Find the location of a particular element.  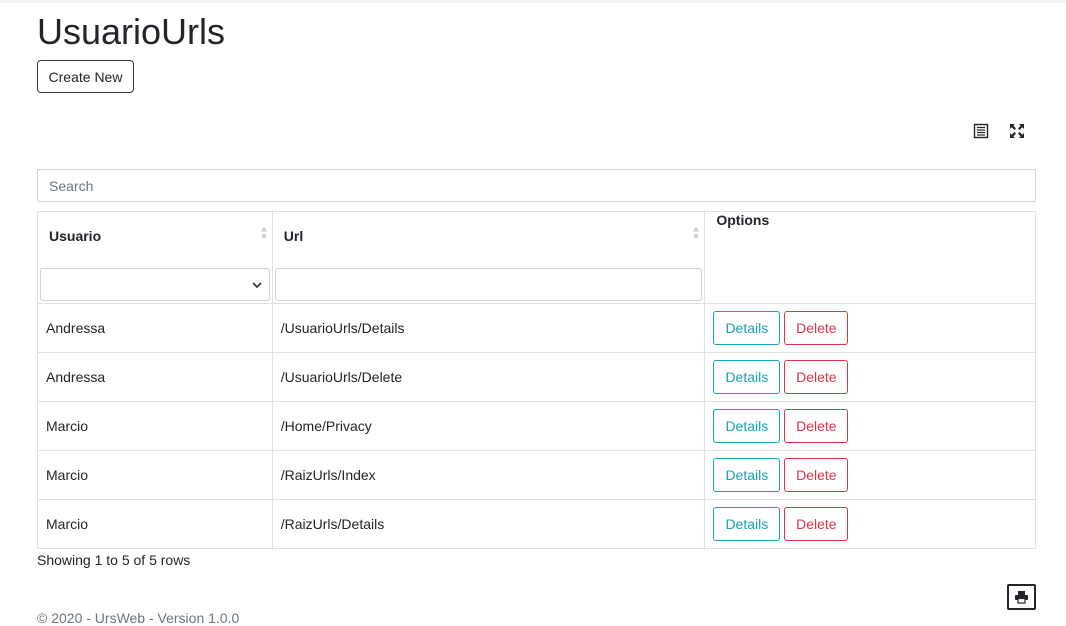

url-filter-input is located at coordinates (488, 284).